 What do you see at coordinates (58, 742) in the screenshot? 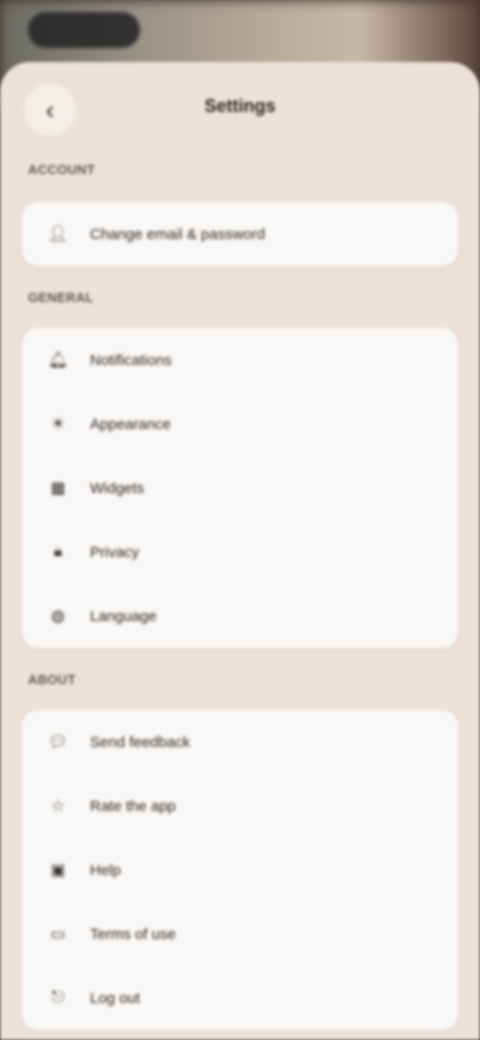
I see `chat-icon: 💬︎` at bounding box center [58, 742].